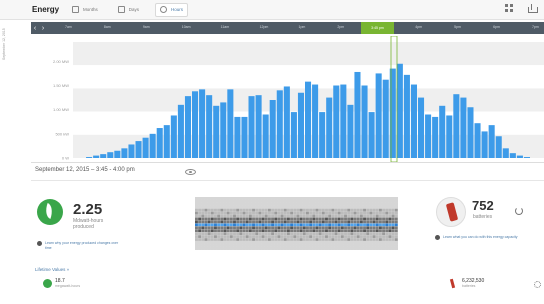 This screenshot has width=544, height=304. I want to click on next-arrow-button: ›, so click(43, 28).